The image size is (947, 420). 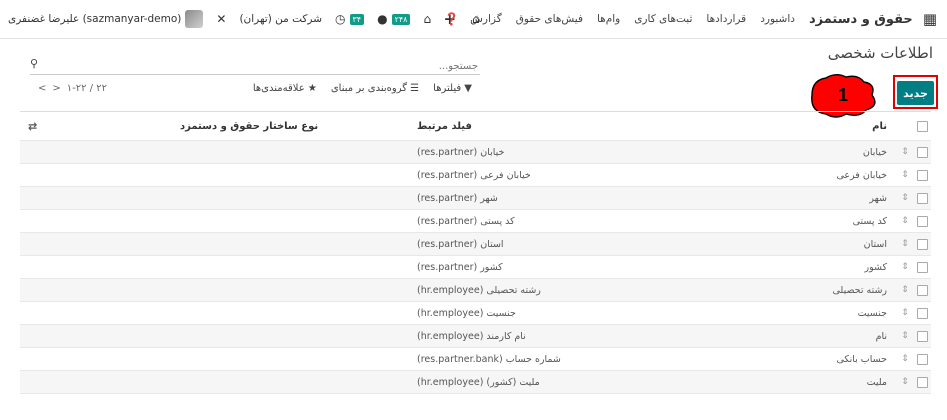 I want to click on favorites-toggle: ★ علاقه‌مندی‌ها, so click(x=285, y=88).